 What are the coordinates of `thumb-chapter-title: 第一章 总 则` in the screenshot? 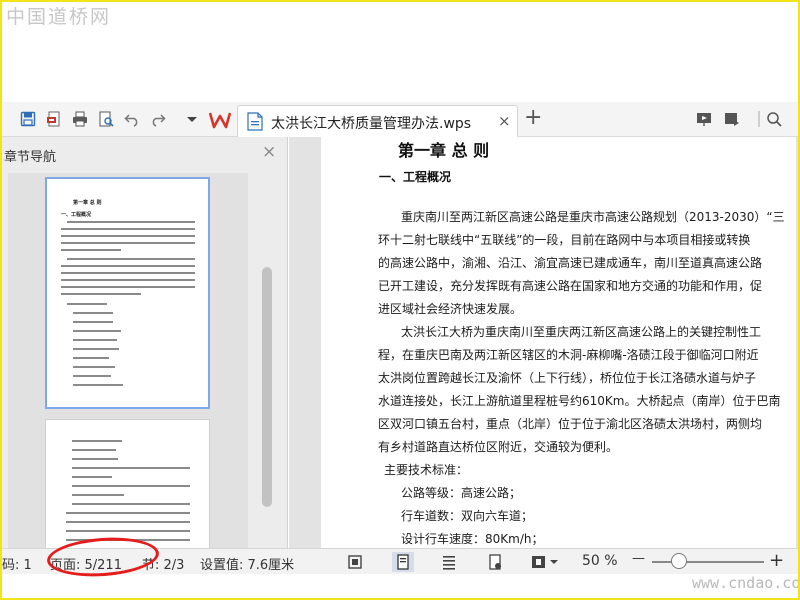 It's located at (87, 203).